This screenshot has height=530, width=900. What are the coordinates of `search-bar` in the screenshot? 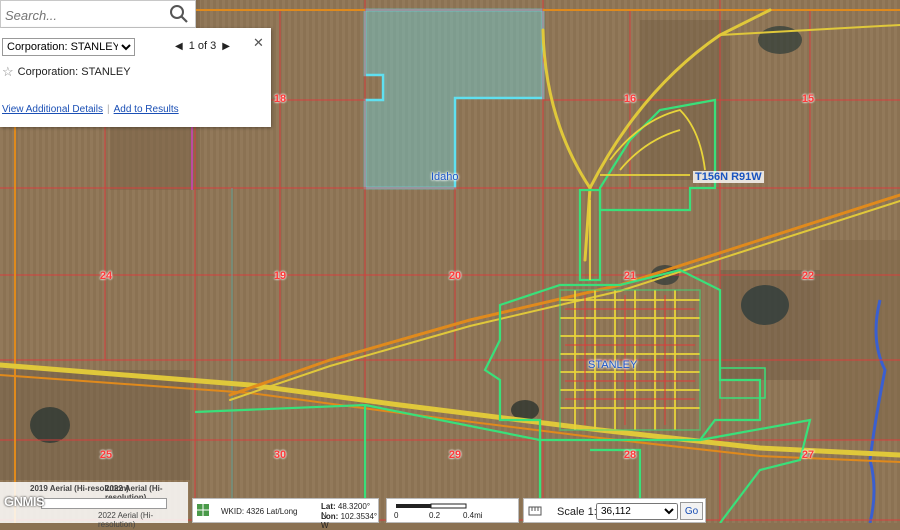 It's located at (98, 14).